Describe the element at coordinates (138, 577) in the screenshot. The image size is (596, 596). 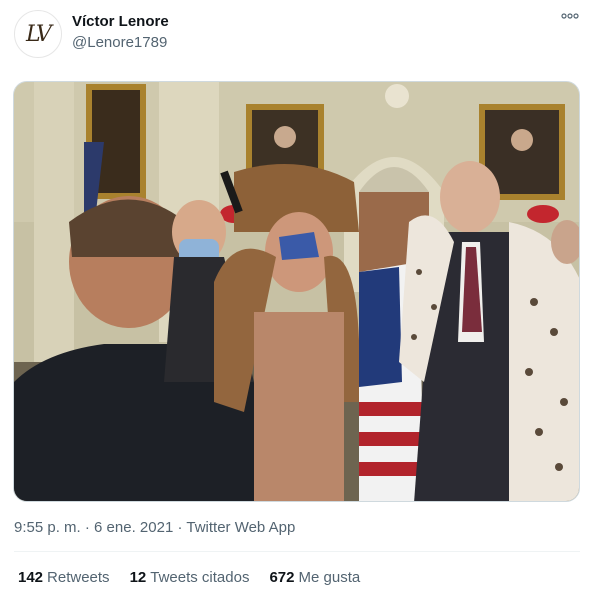
I see `quotes-count: 12` at that location.